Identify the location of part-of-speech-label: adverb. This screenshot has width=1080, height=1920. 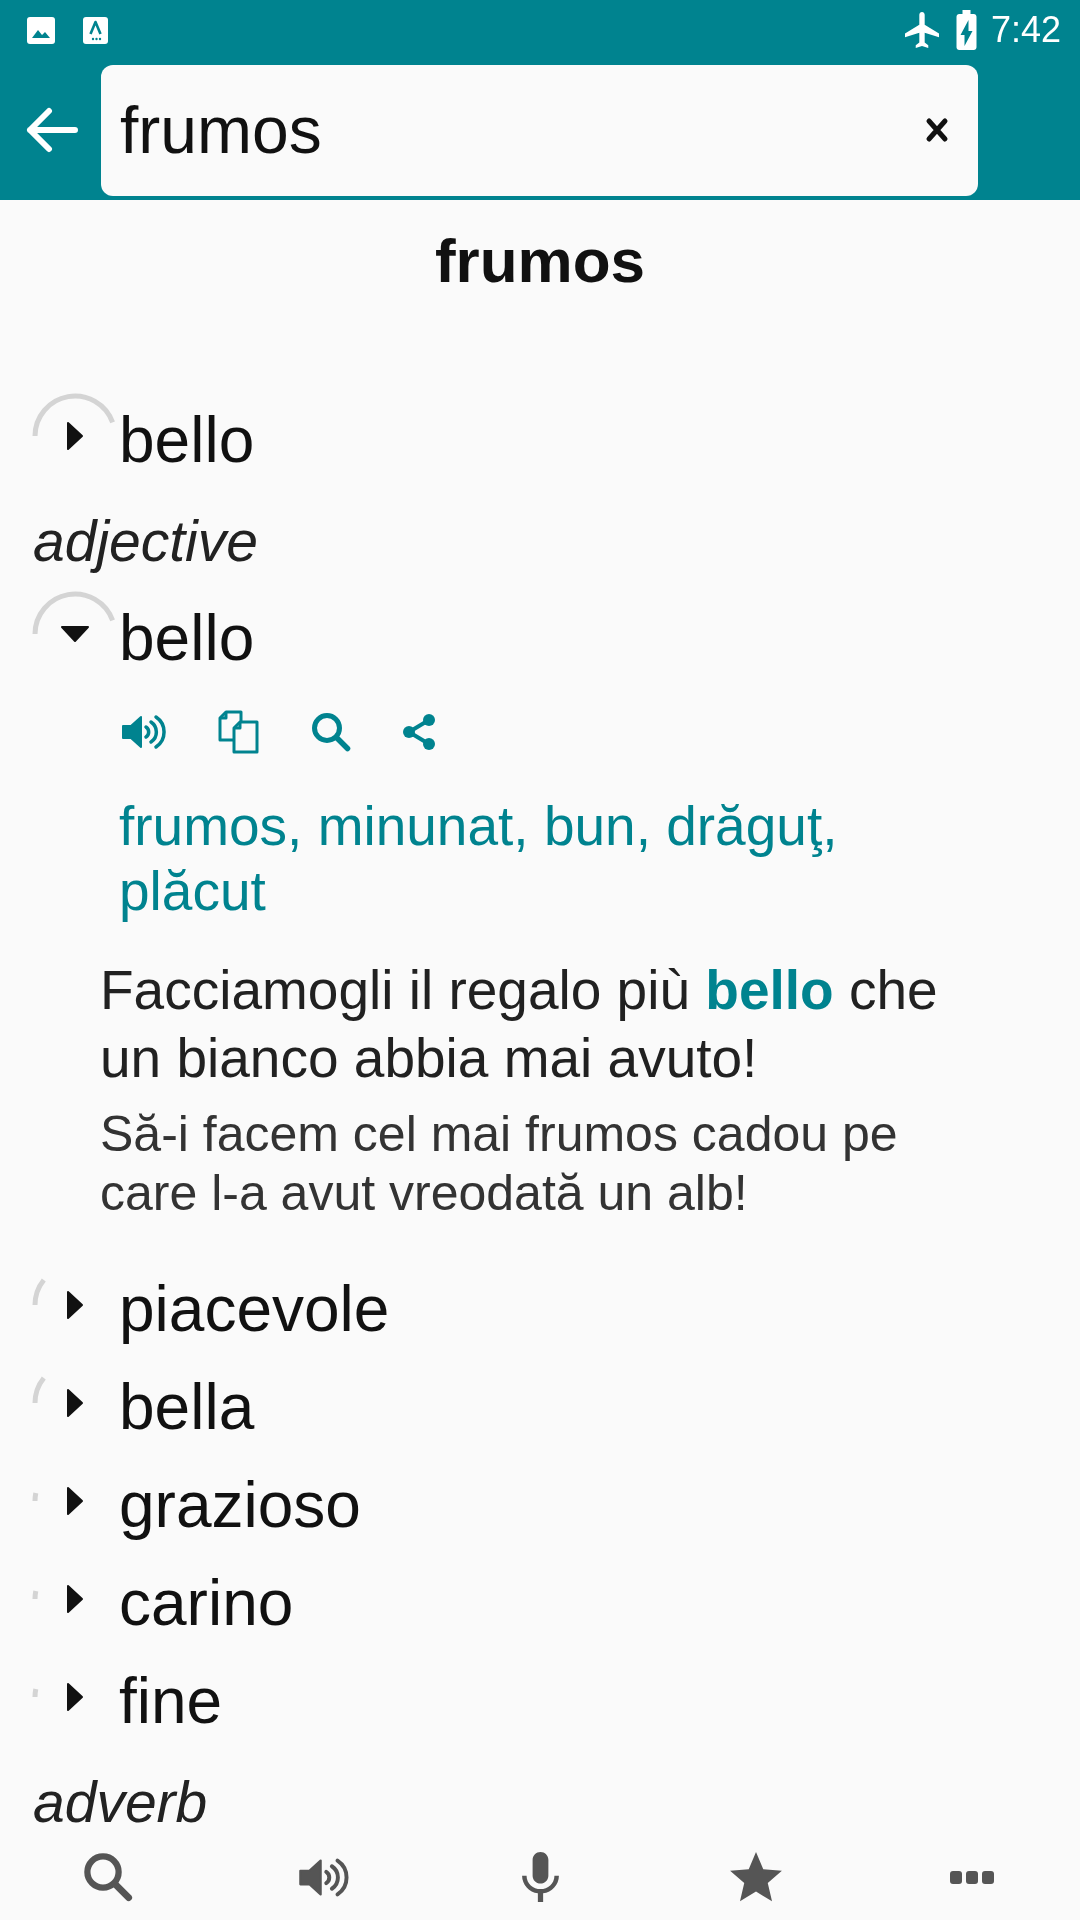
(120, 1802).